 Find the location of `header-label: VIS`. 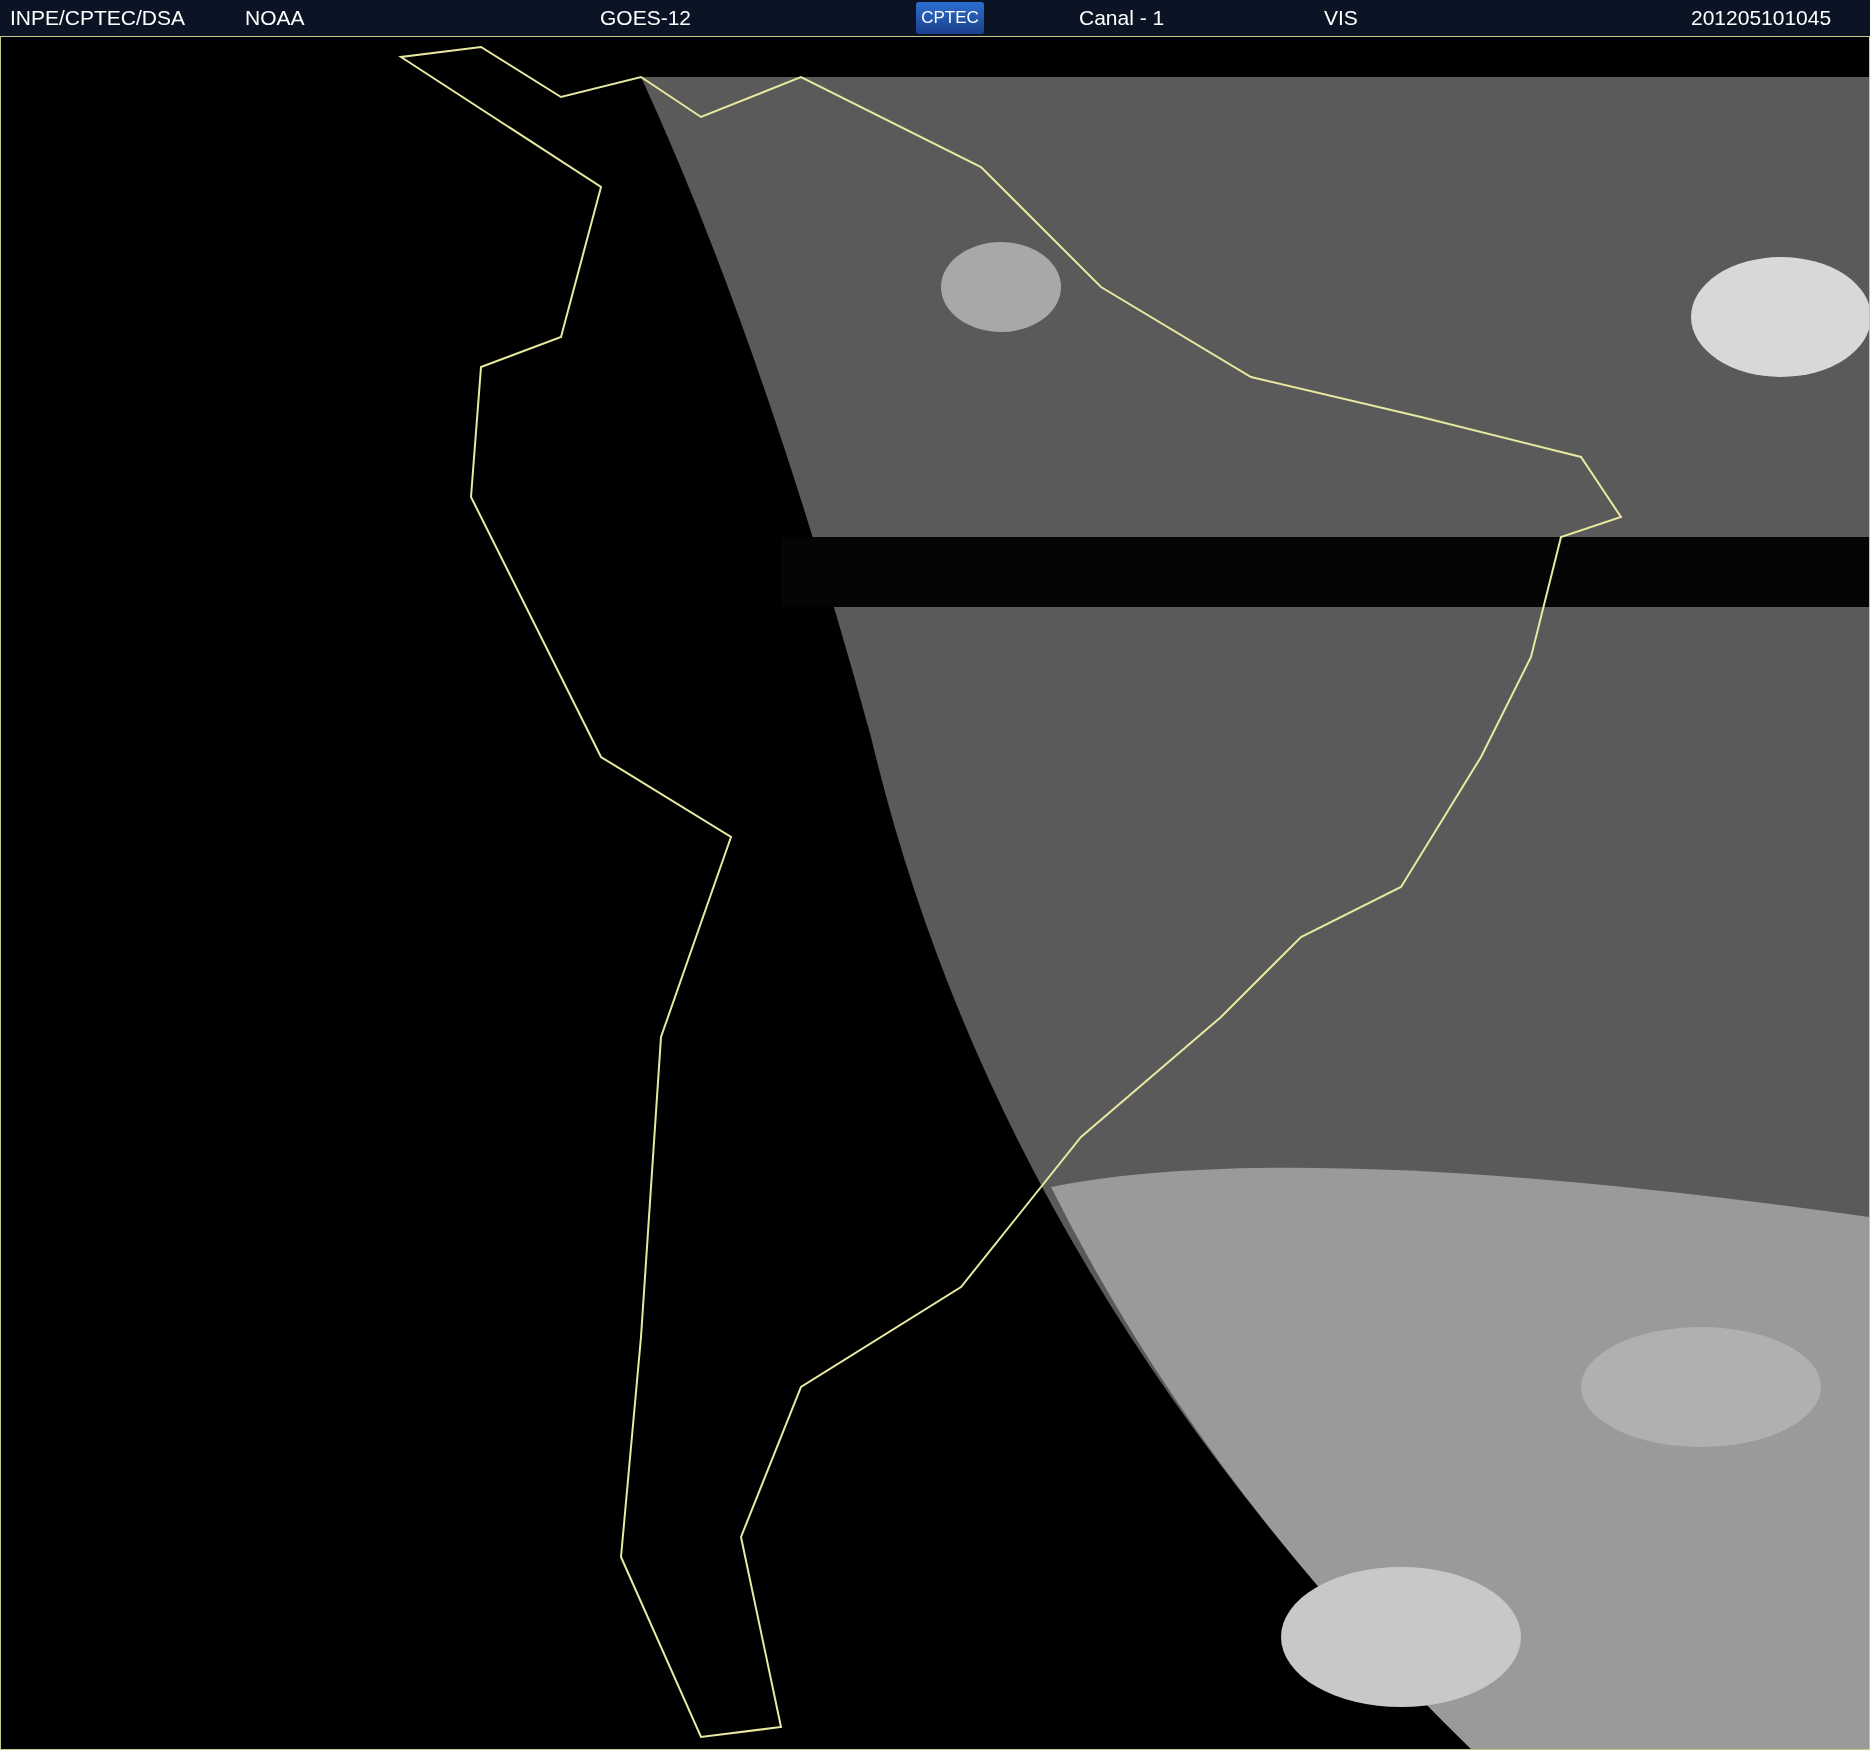

header-label: VIS is located at coordinates (1341, 18).